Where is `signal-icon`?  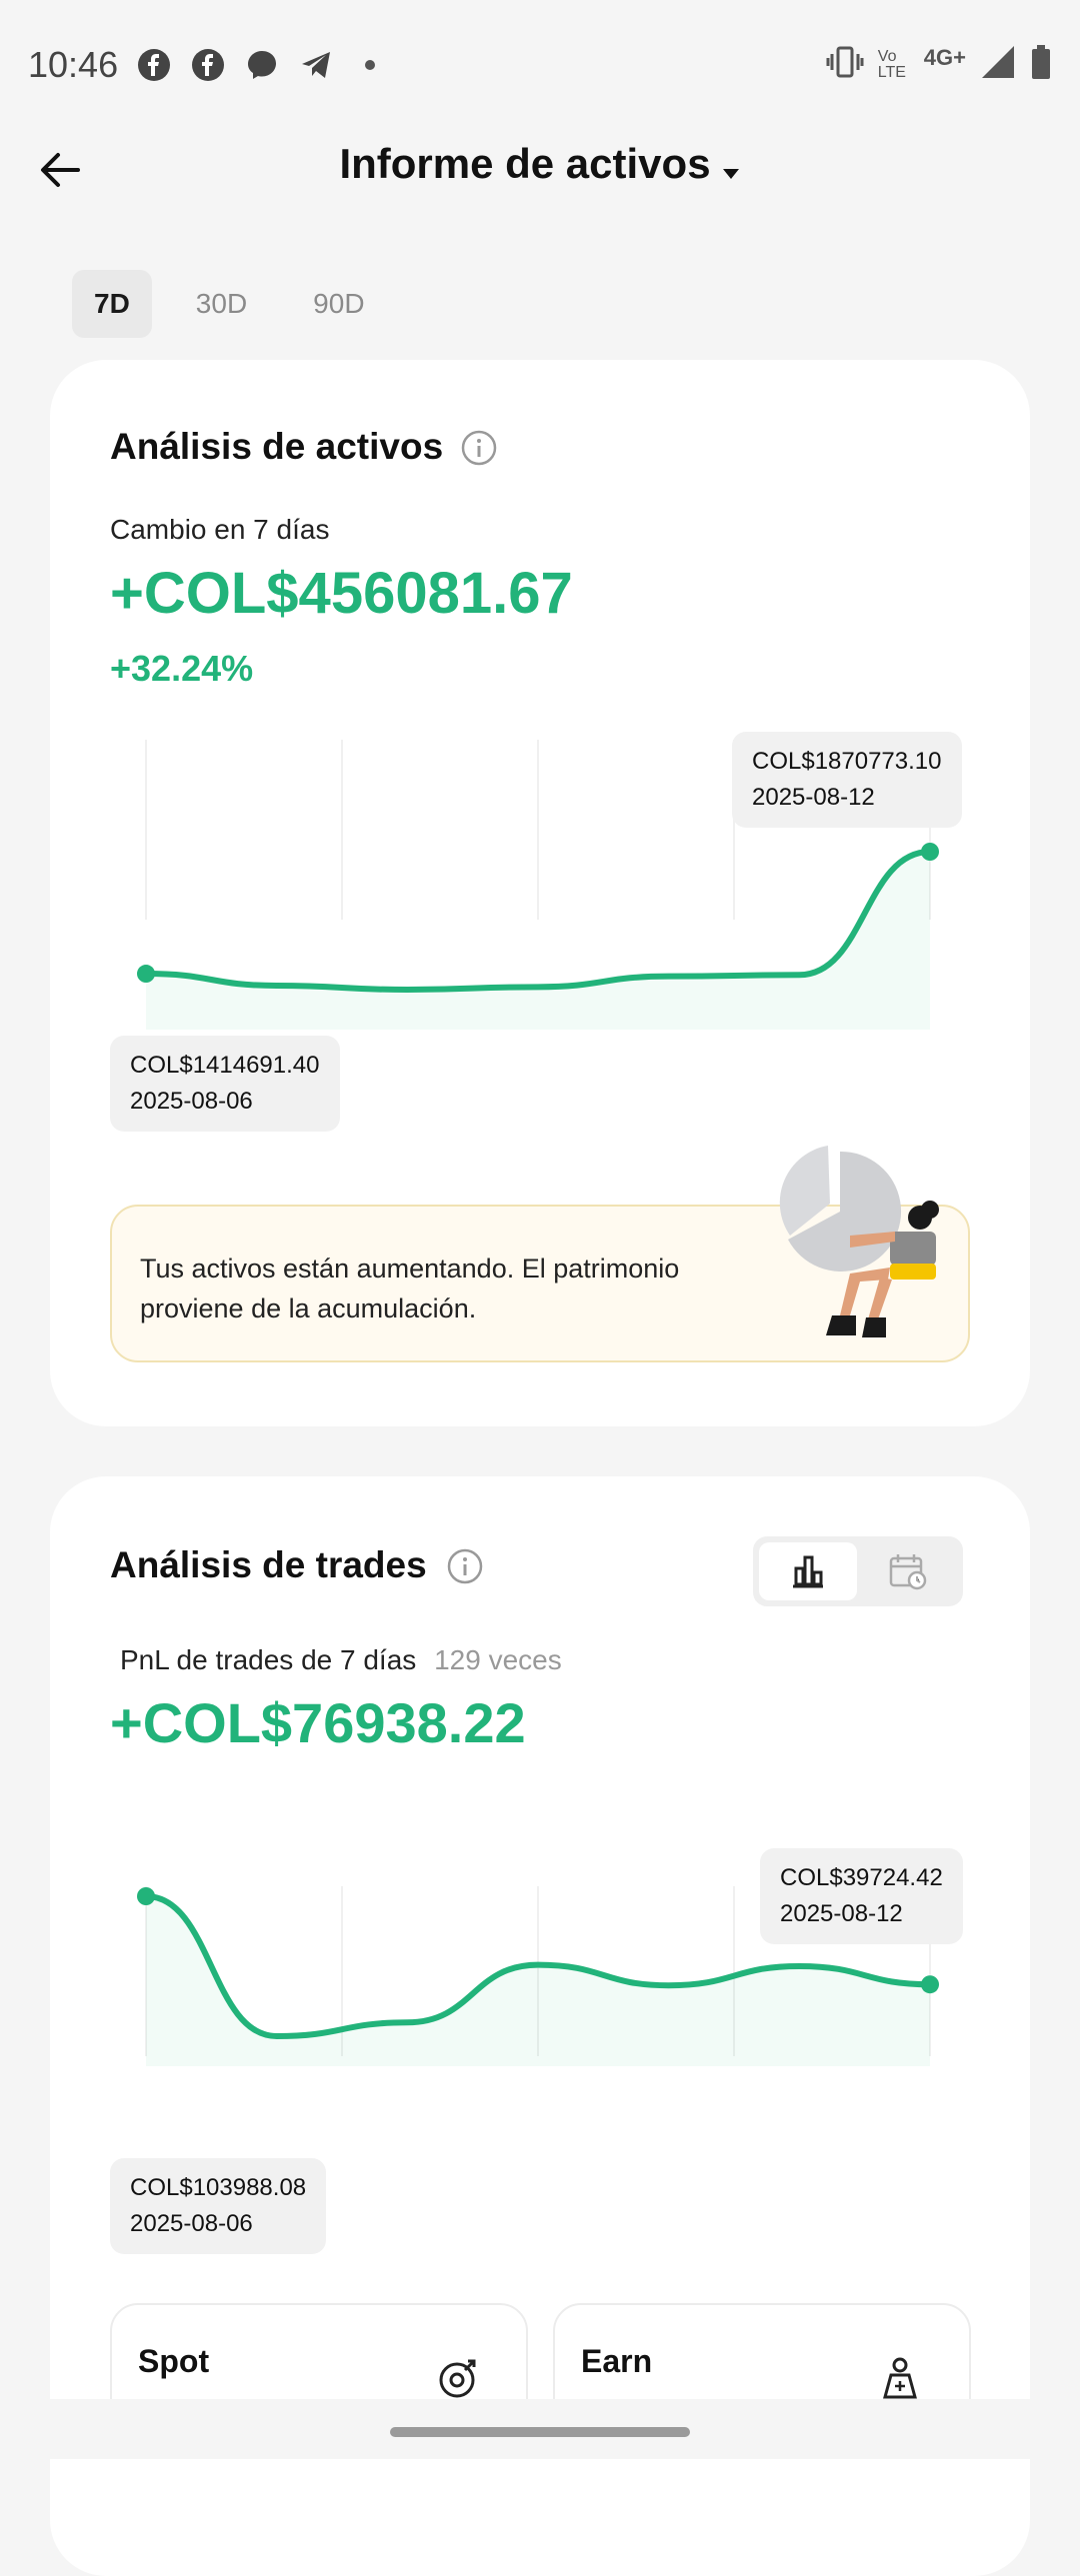
signal-icon is located at coordinates (998, 65).